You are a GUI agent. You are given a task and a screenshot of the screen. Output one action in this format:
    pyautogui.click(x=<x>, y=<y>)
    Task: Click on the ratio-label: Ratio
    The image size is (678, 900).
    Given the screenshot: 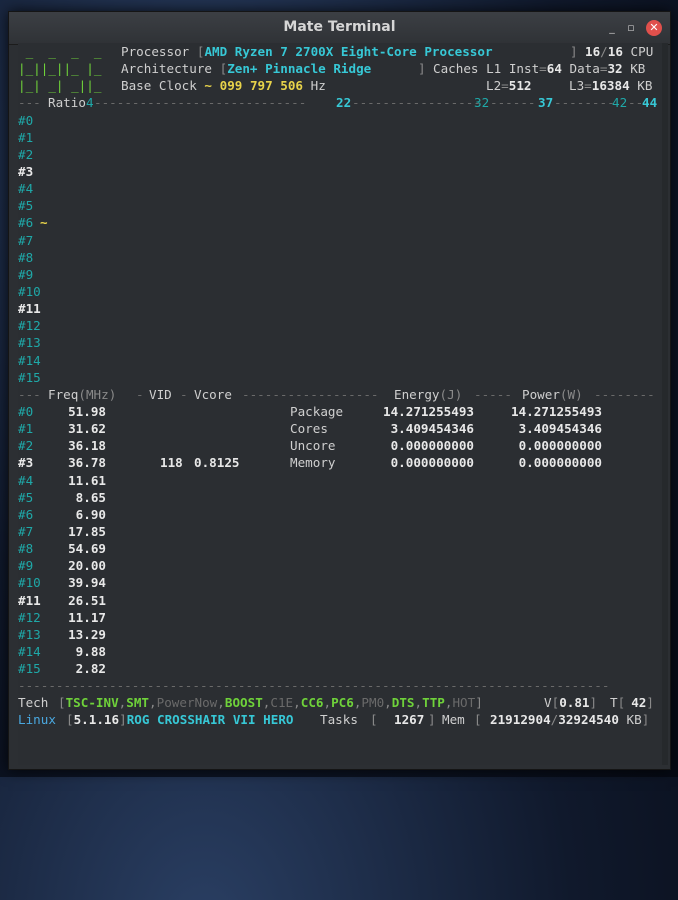 What is the action you would take?
    pyautogui.click(x=67, y=103)
    